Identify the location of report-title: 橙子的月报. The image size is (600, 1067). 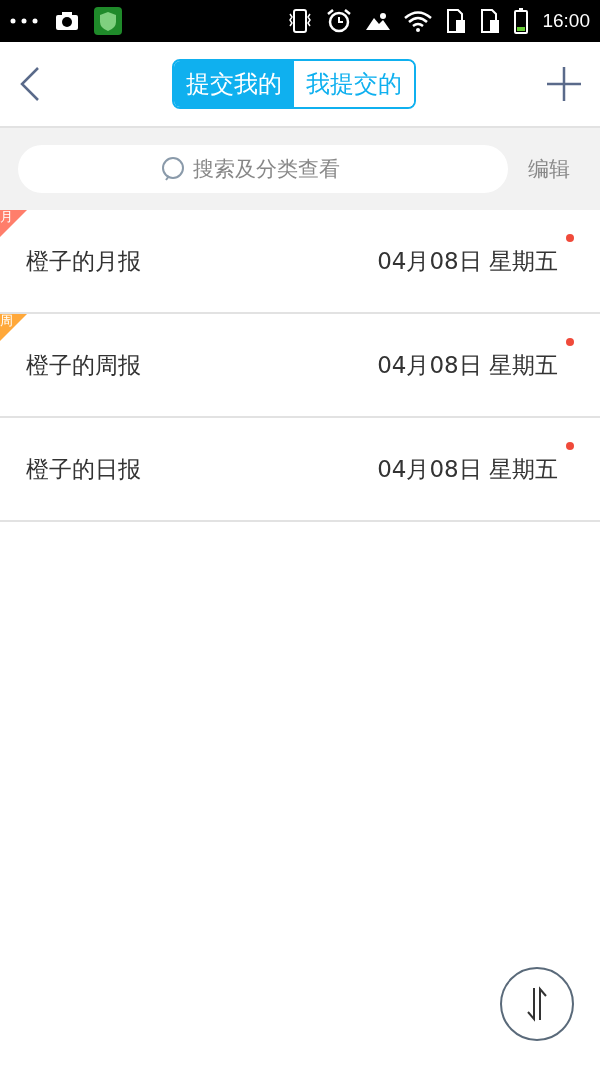
(83, 261).